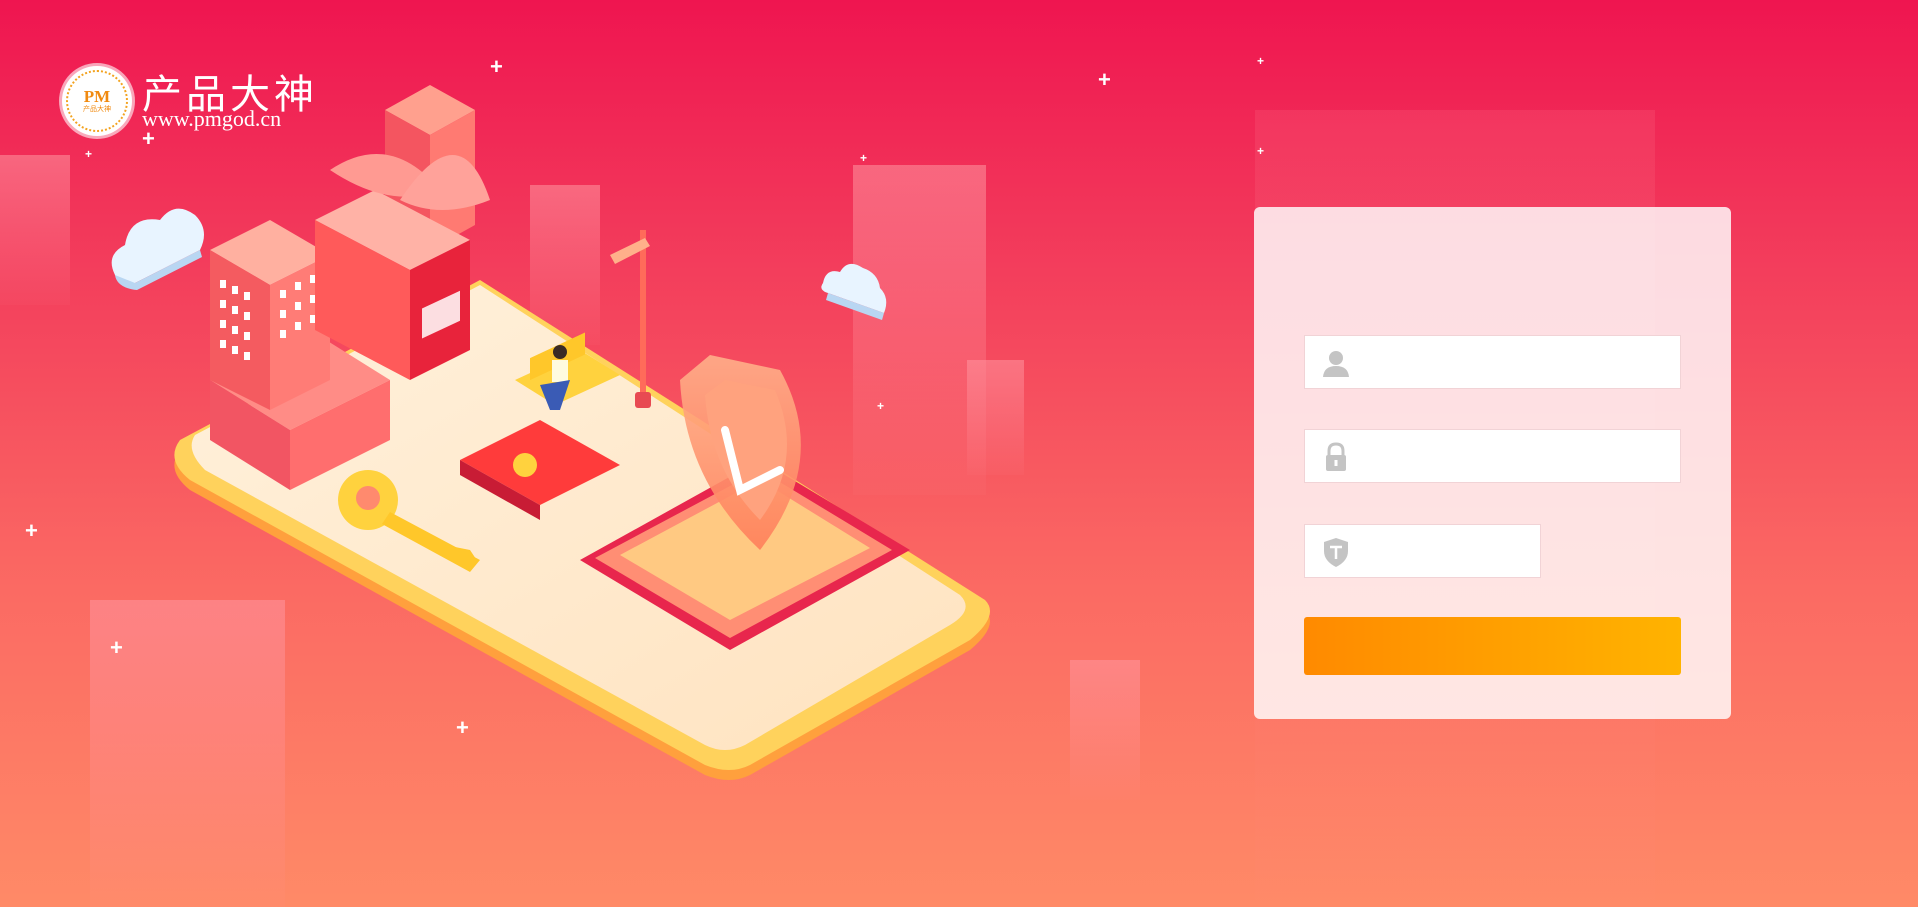  What do you see at coordinates (212, 118) in the screenshot?
I see `brand-url: www.pmgod.cn` at bounding box center [212, 118].